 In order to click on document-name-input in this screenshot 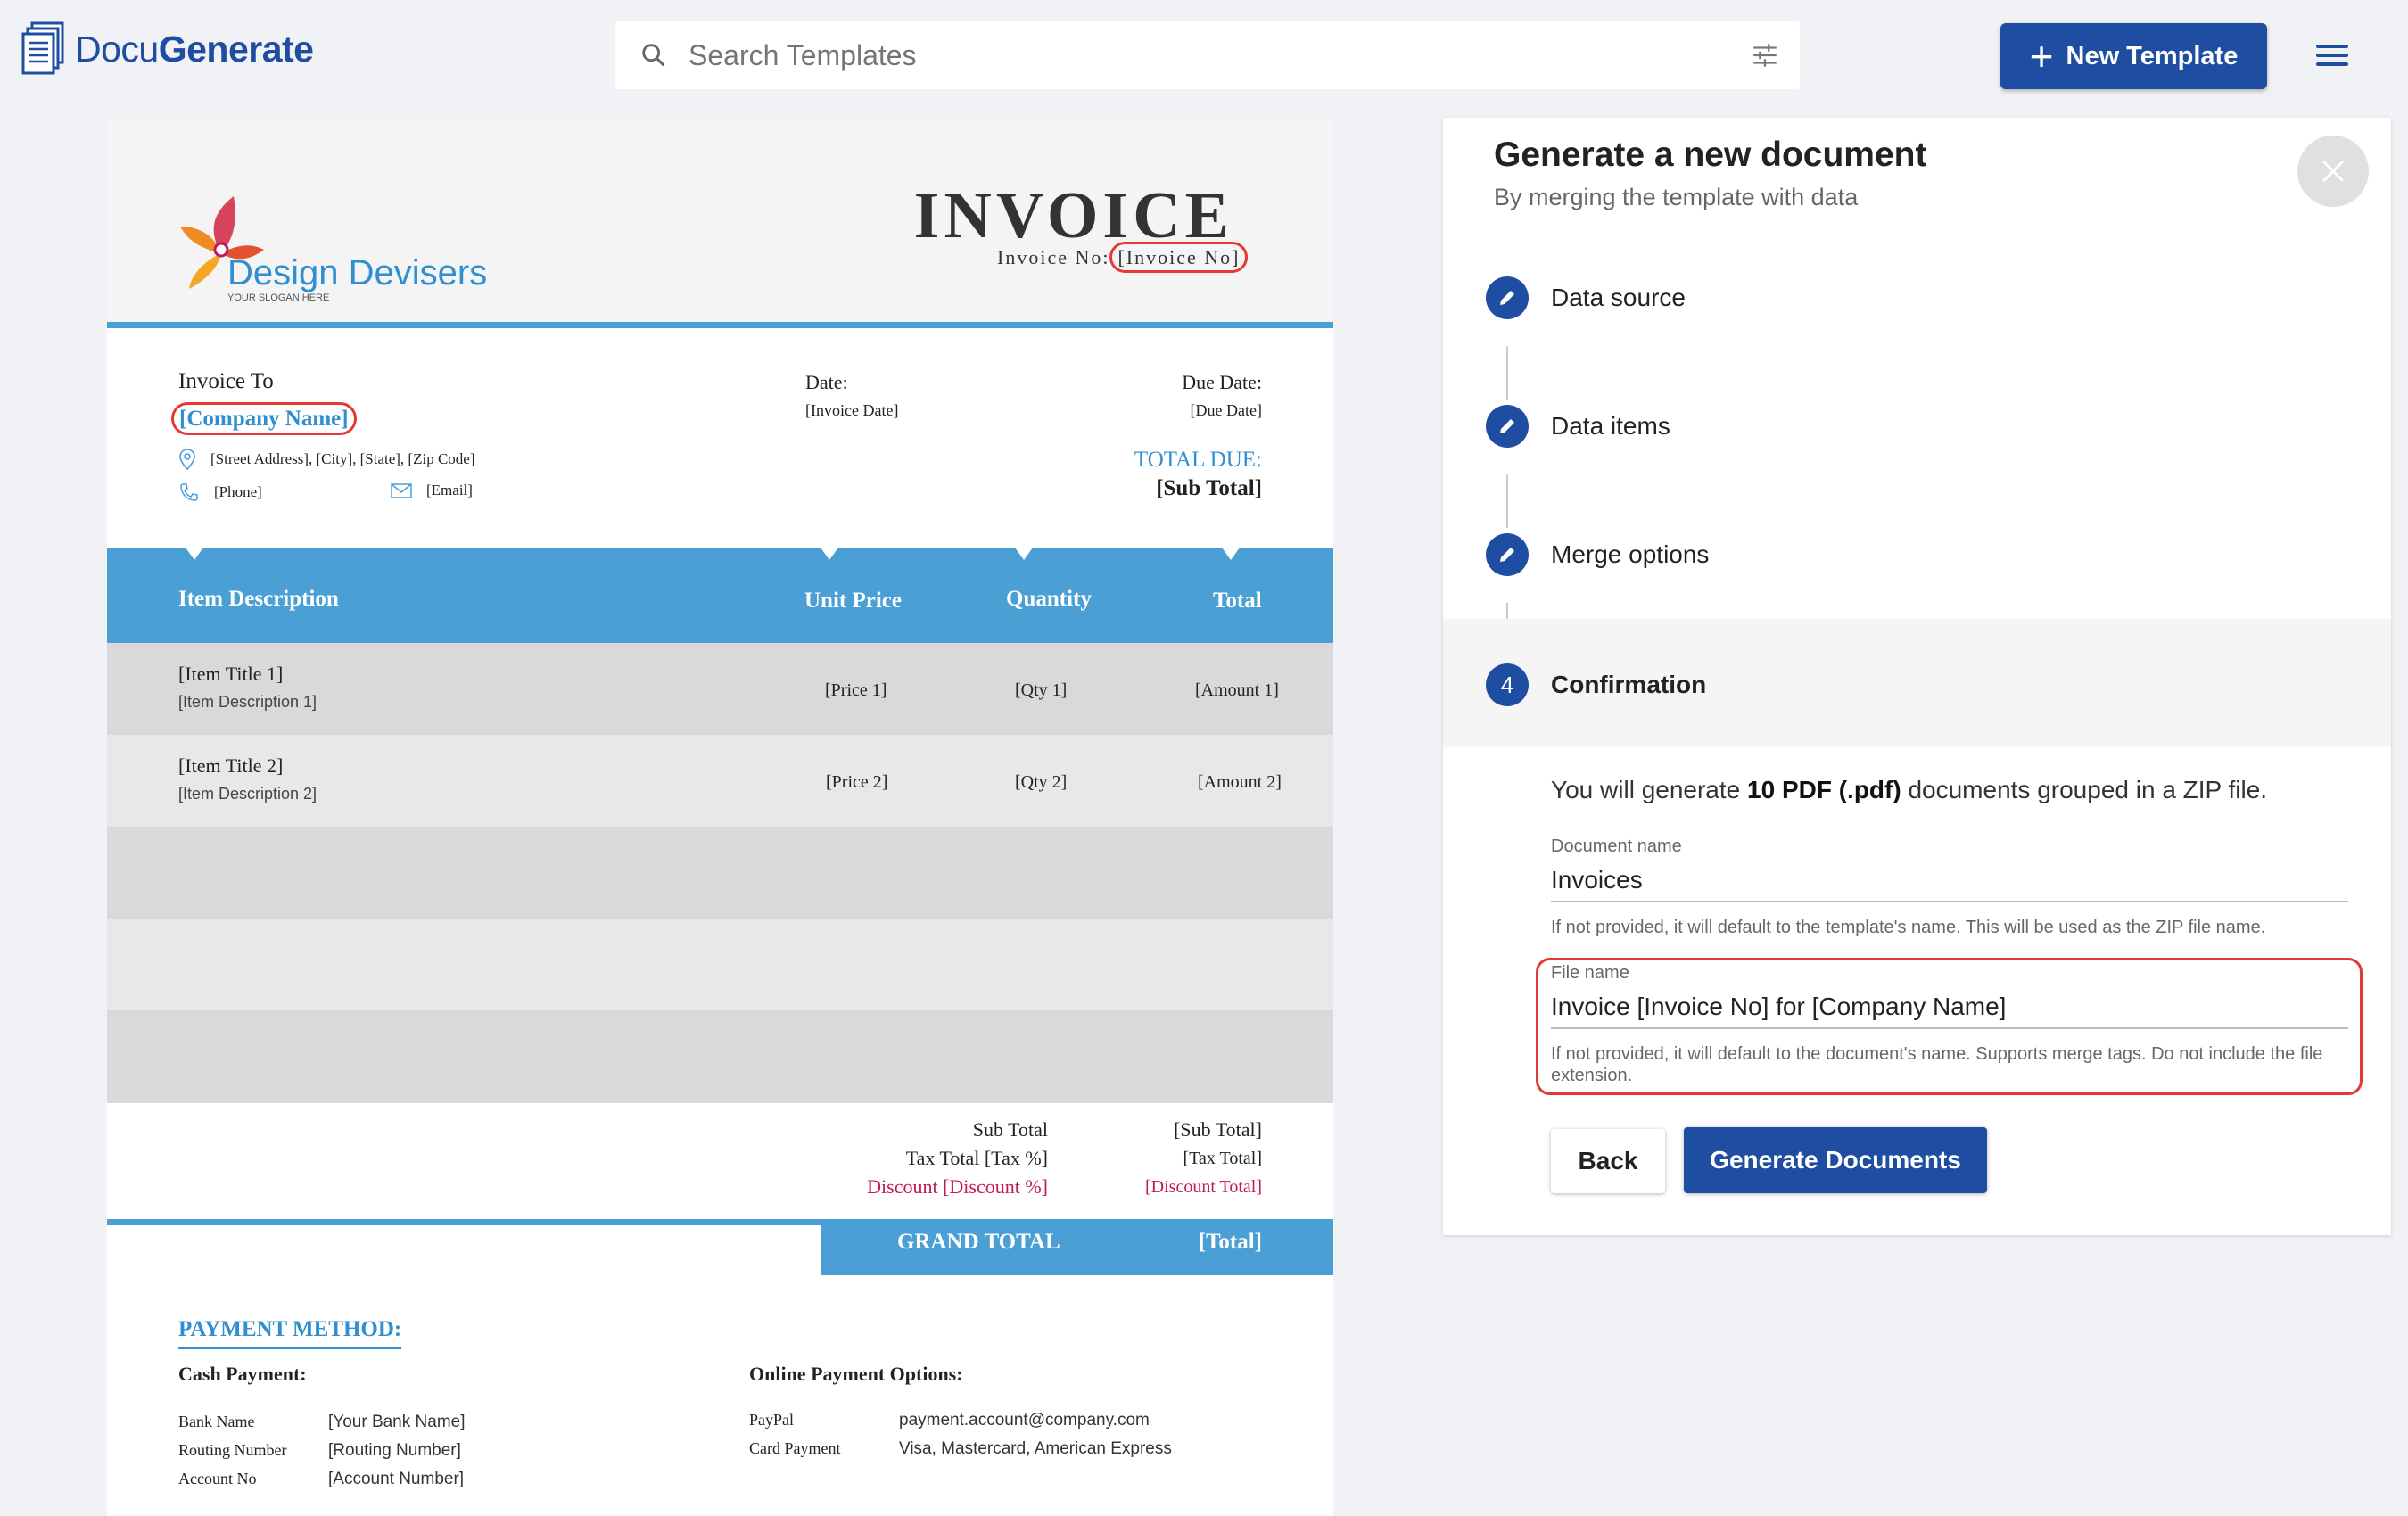, I will do `click(1949, 881)`.